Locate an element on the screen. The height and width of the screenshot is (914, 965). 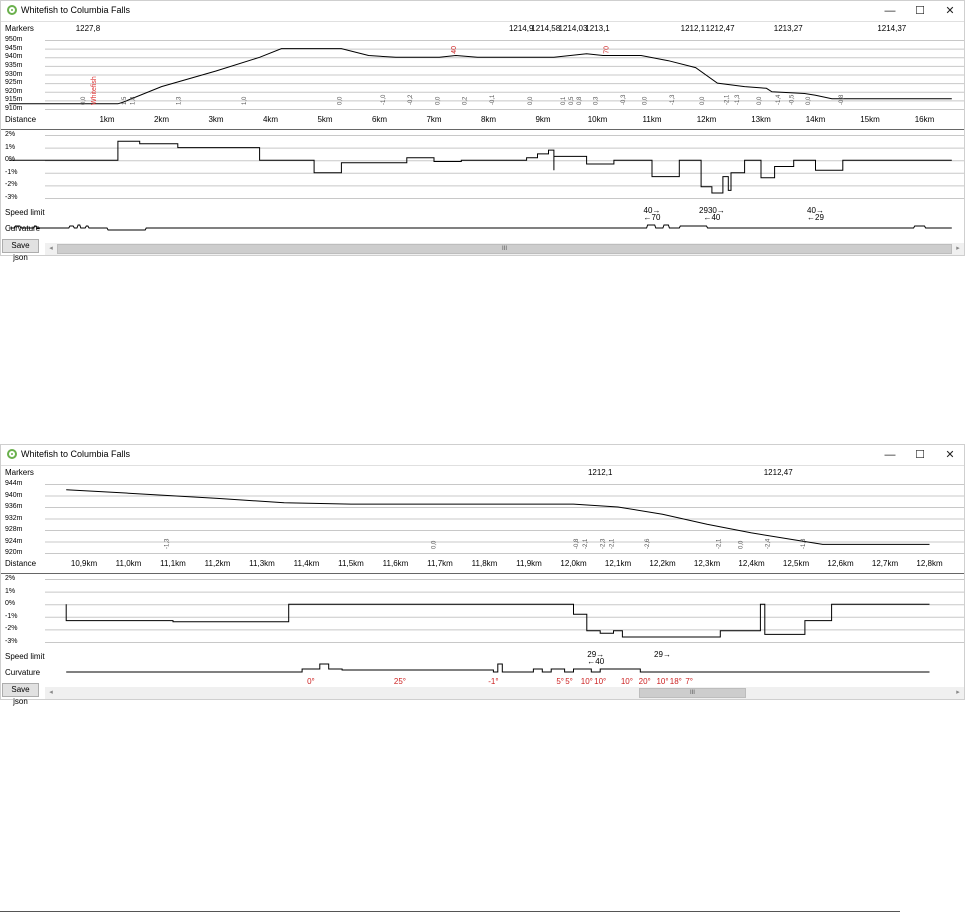
speed-limit-marker: ←40 is located at coordinates (595, 661).